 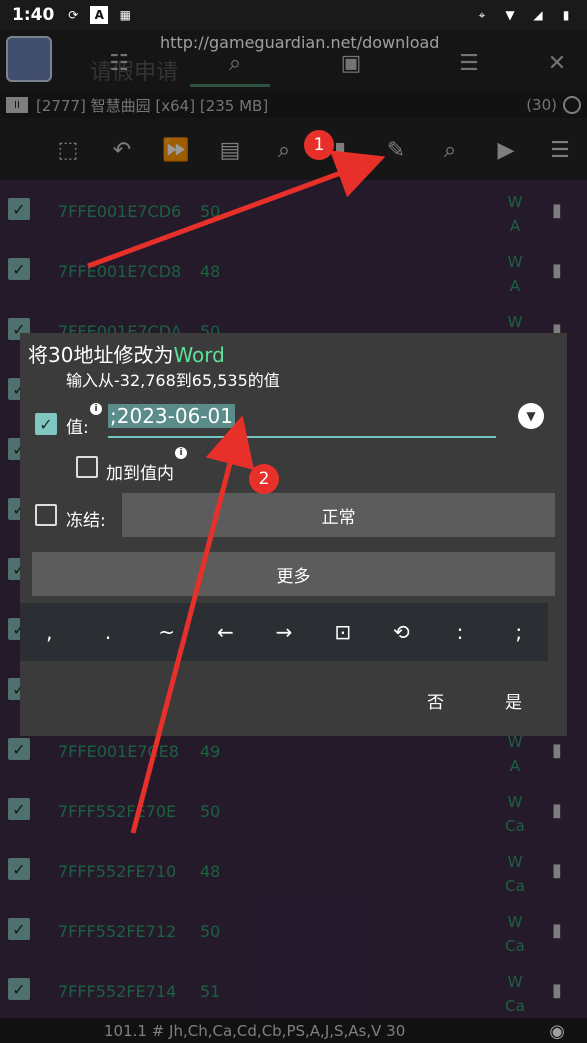 What do you see at coordinates (33, 15) in the screenshot?
I see `status-time: 1:40` at bounding box center [33, 15].